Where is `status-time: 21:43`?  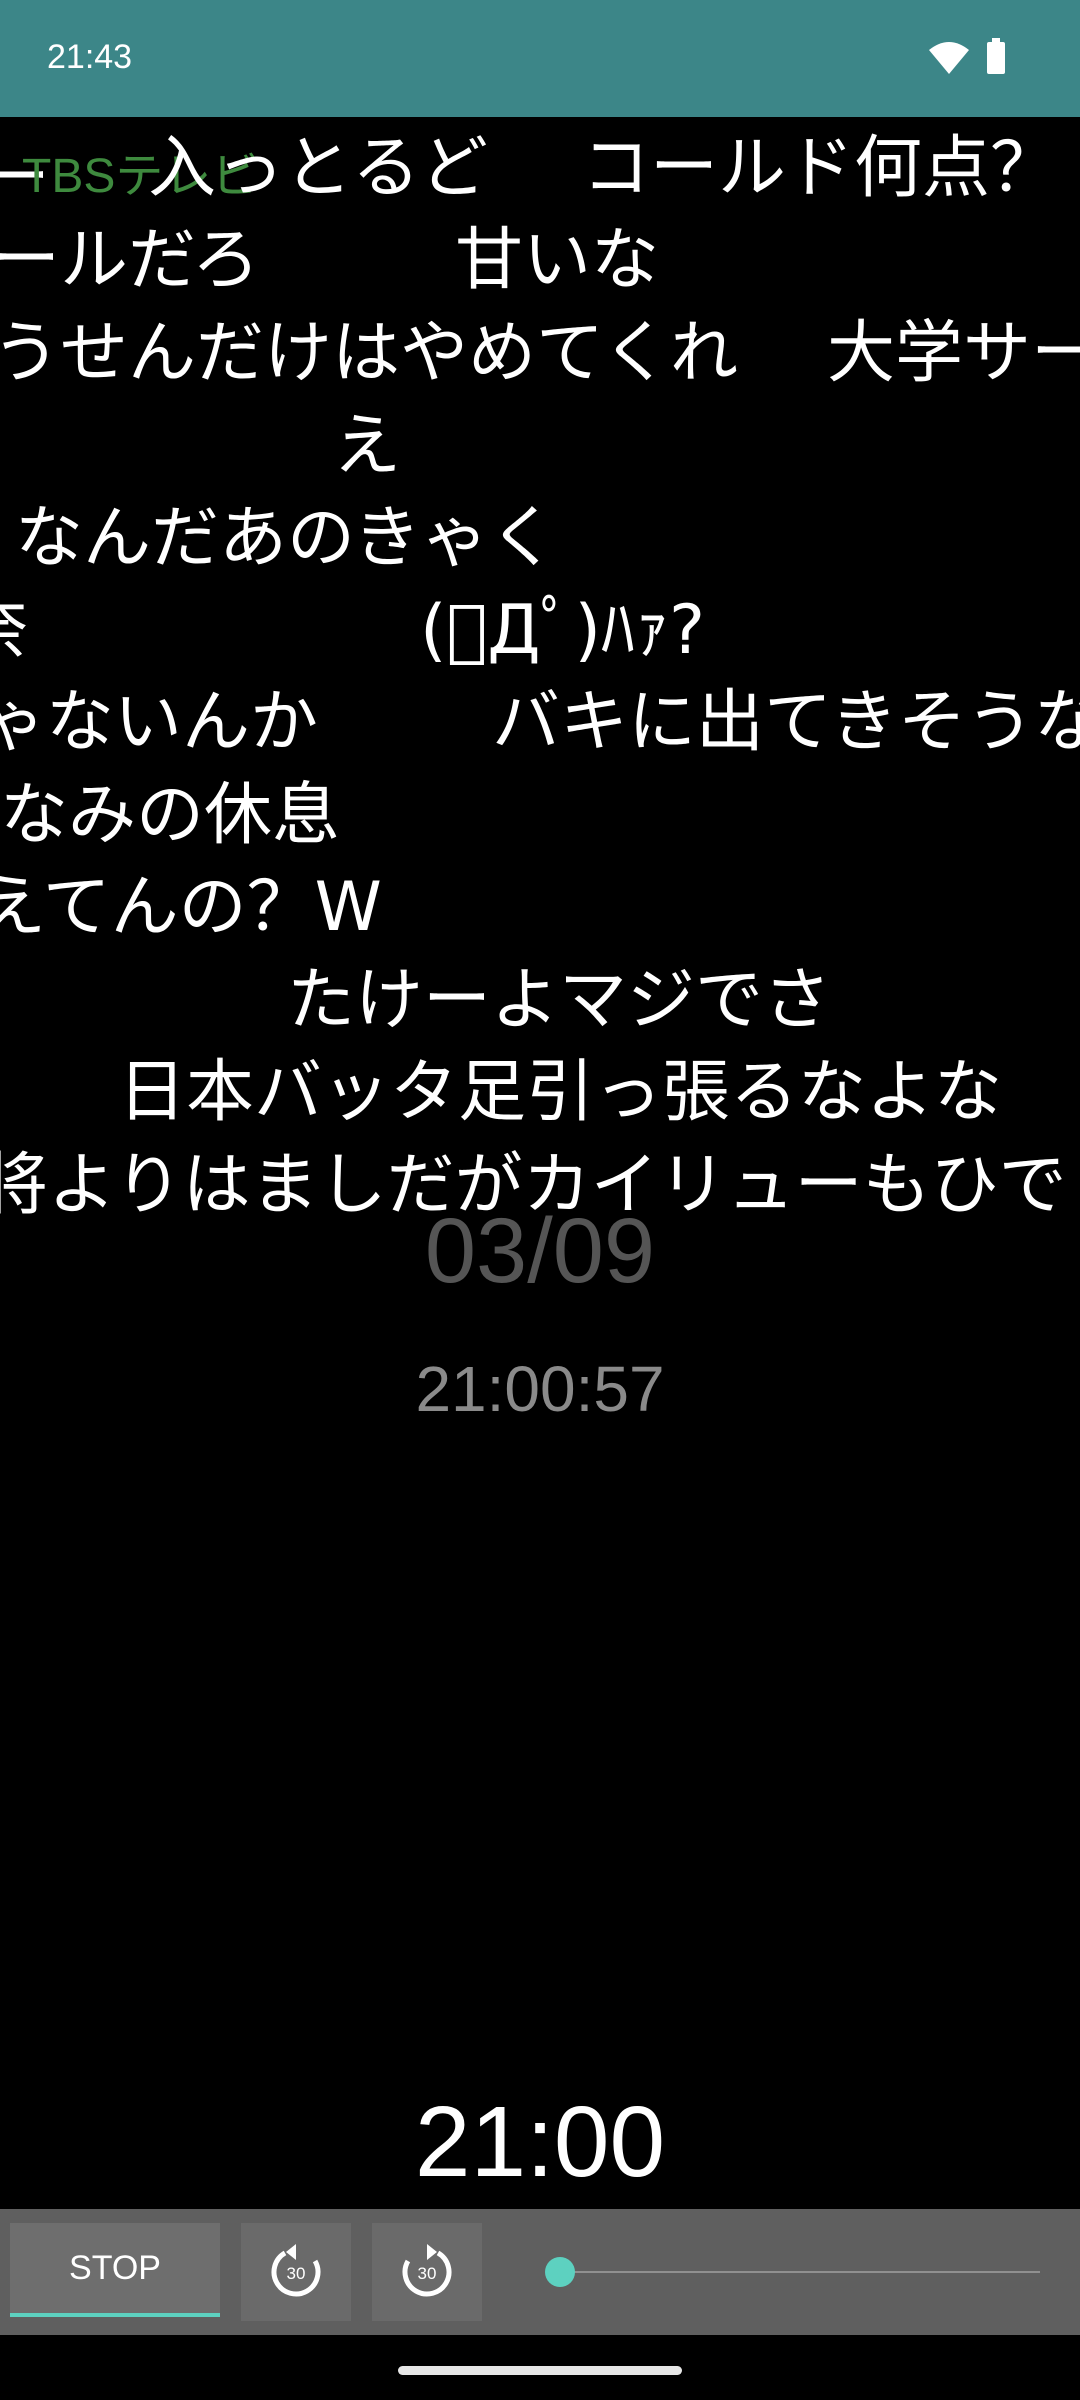 status-time: 21:43 is located at coordinates (90, 57).